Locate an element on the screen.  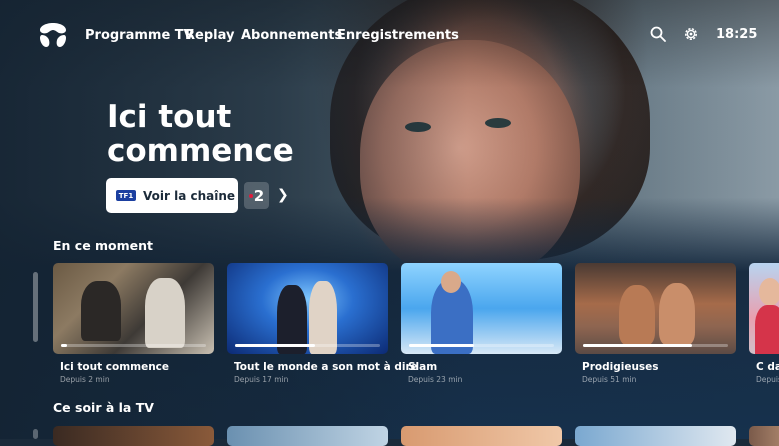
tf1-logo-icon: TF1 is located at coordinates (126, 195).